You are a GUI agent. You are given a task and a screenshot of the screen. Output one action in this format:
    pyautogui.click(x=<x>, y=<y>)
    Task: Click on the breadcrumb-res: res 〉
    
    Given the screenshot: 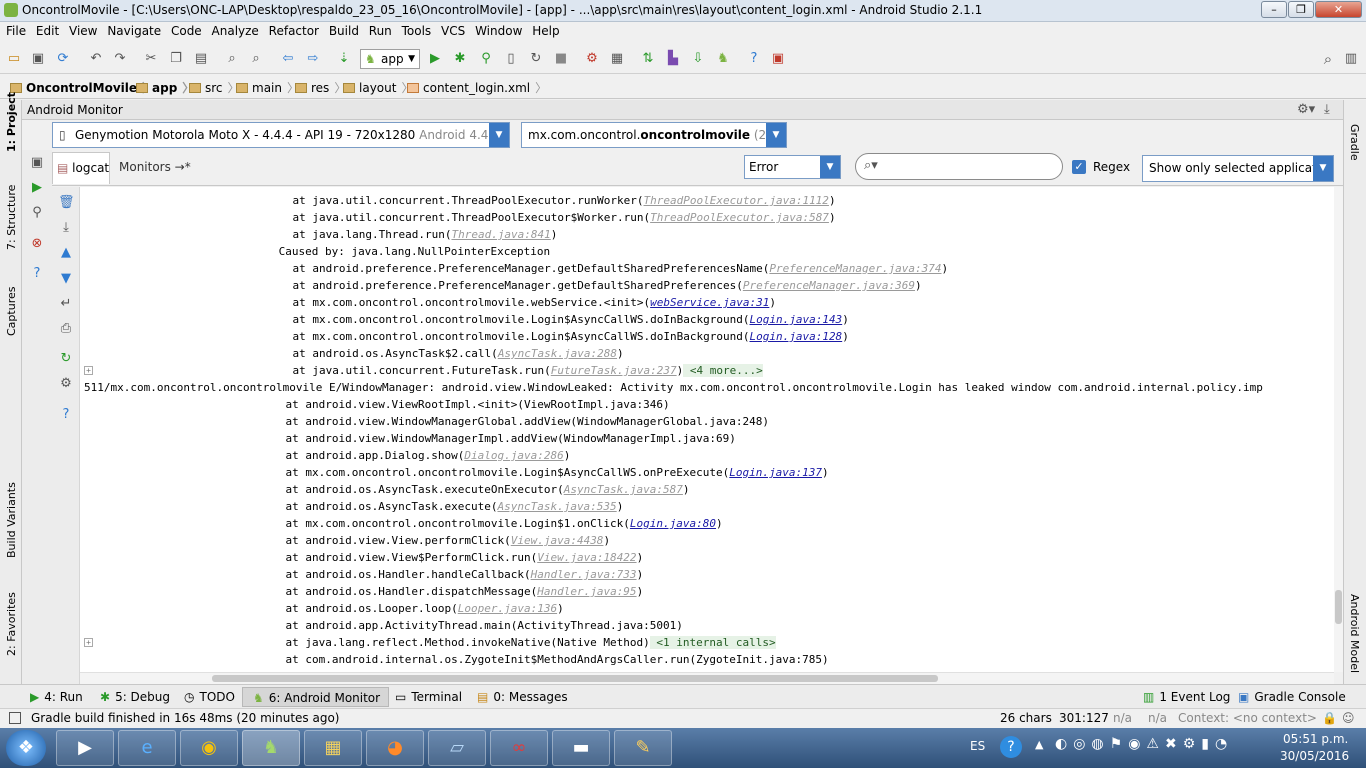 What is the action you would take?
    pyautogui.click(x=320, y=87)
    